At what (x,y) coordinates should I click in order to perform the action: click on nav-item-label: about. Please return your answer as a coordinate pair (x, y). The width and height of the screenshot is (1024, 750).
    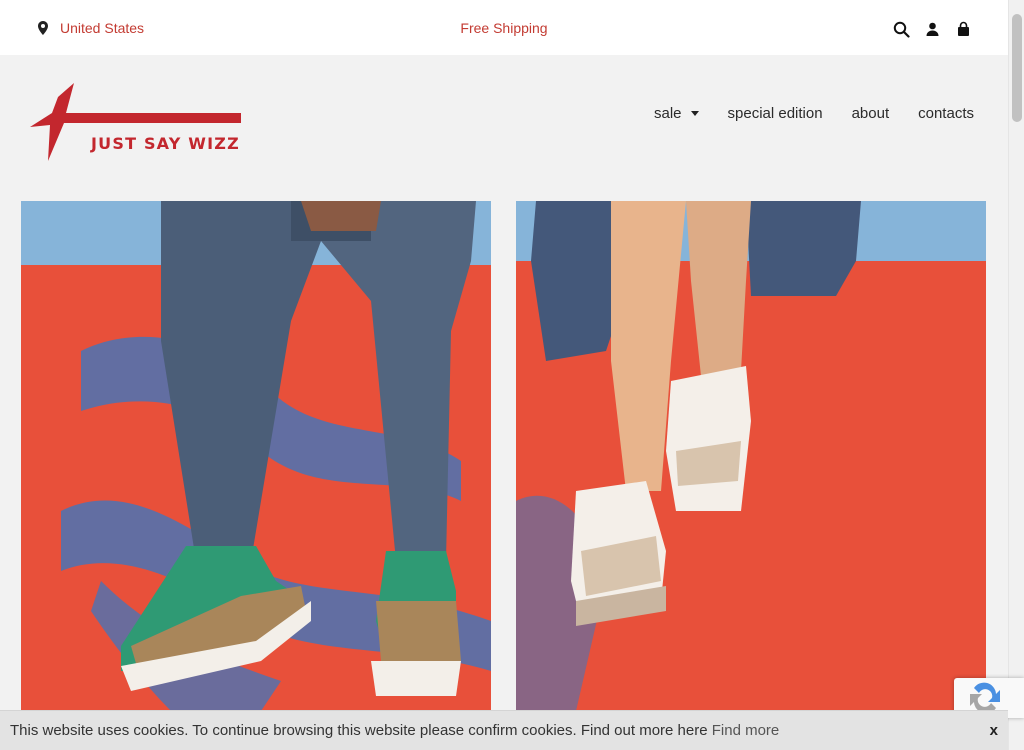
    Looking at the image, I should click on (870, 113).